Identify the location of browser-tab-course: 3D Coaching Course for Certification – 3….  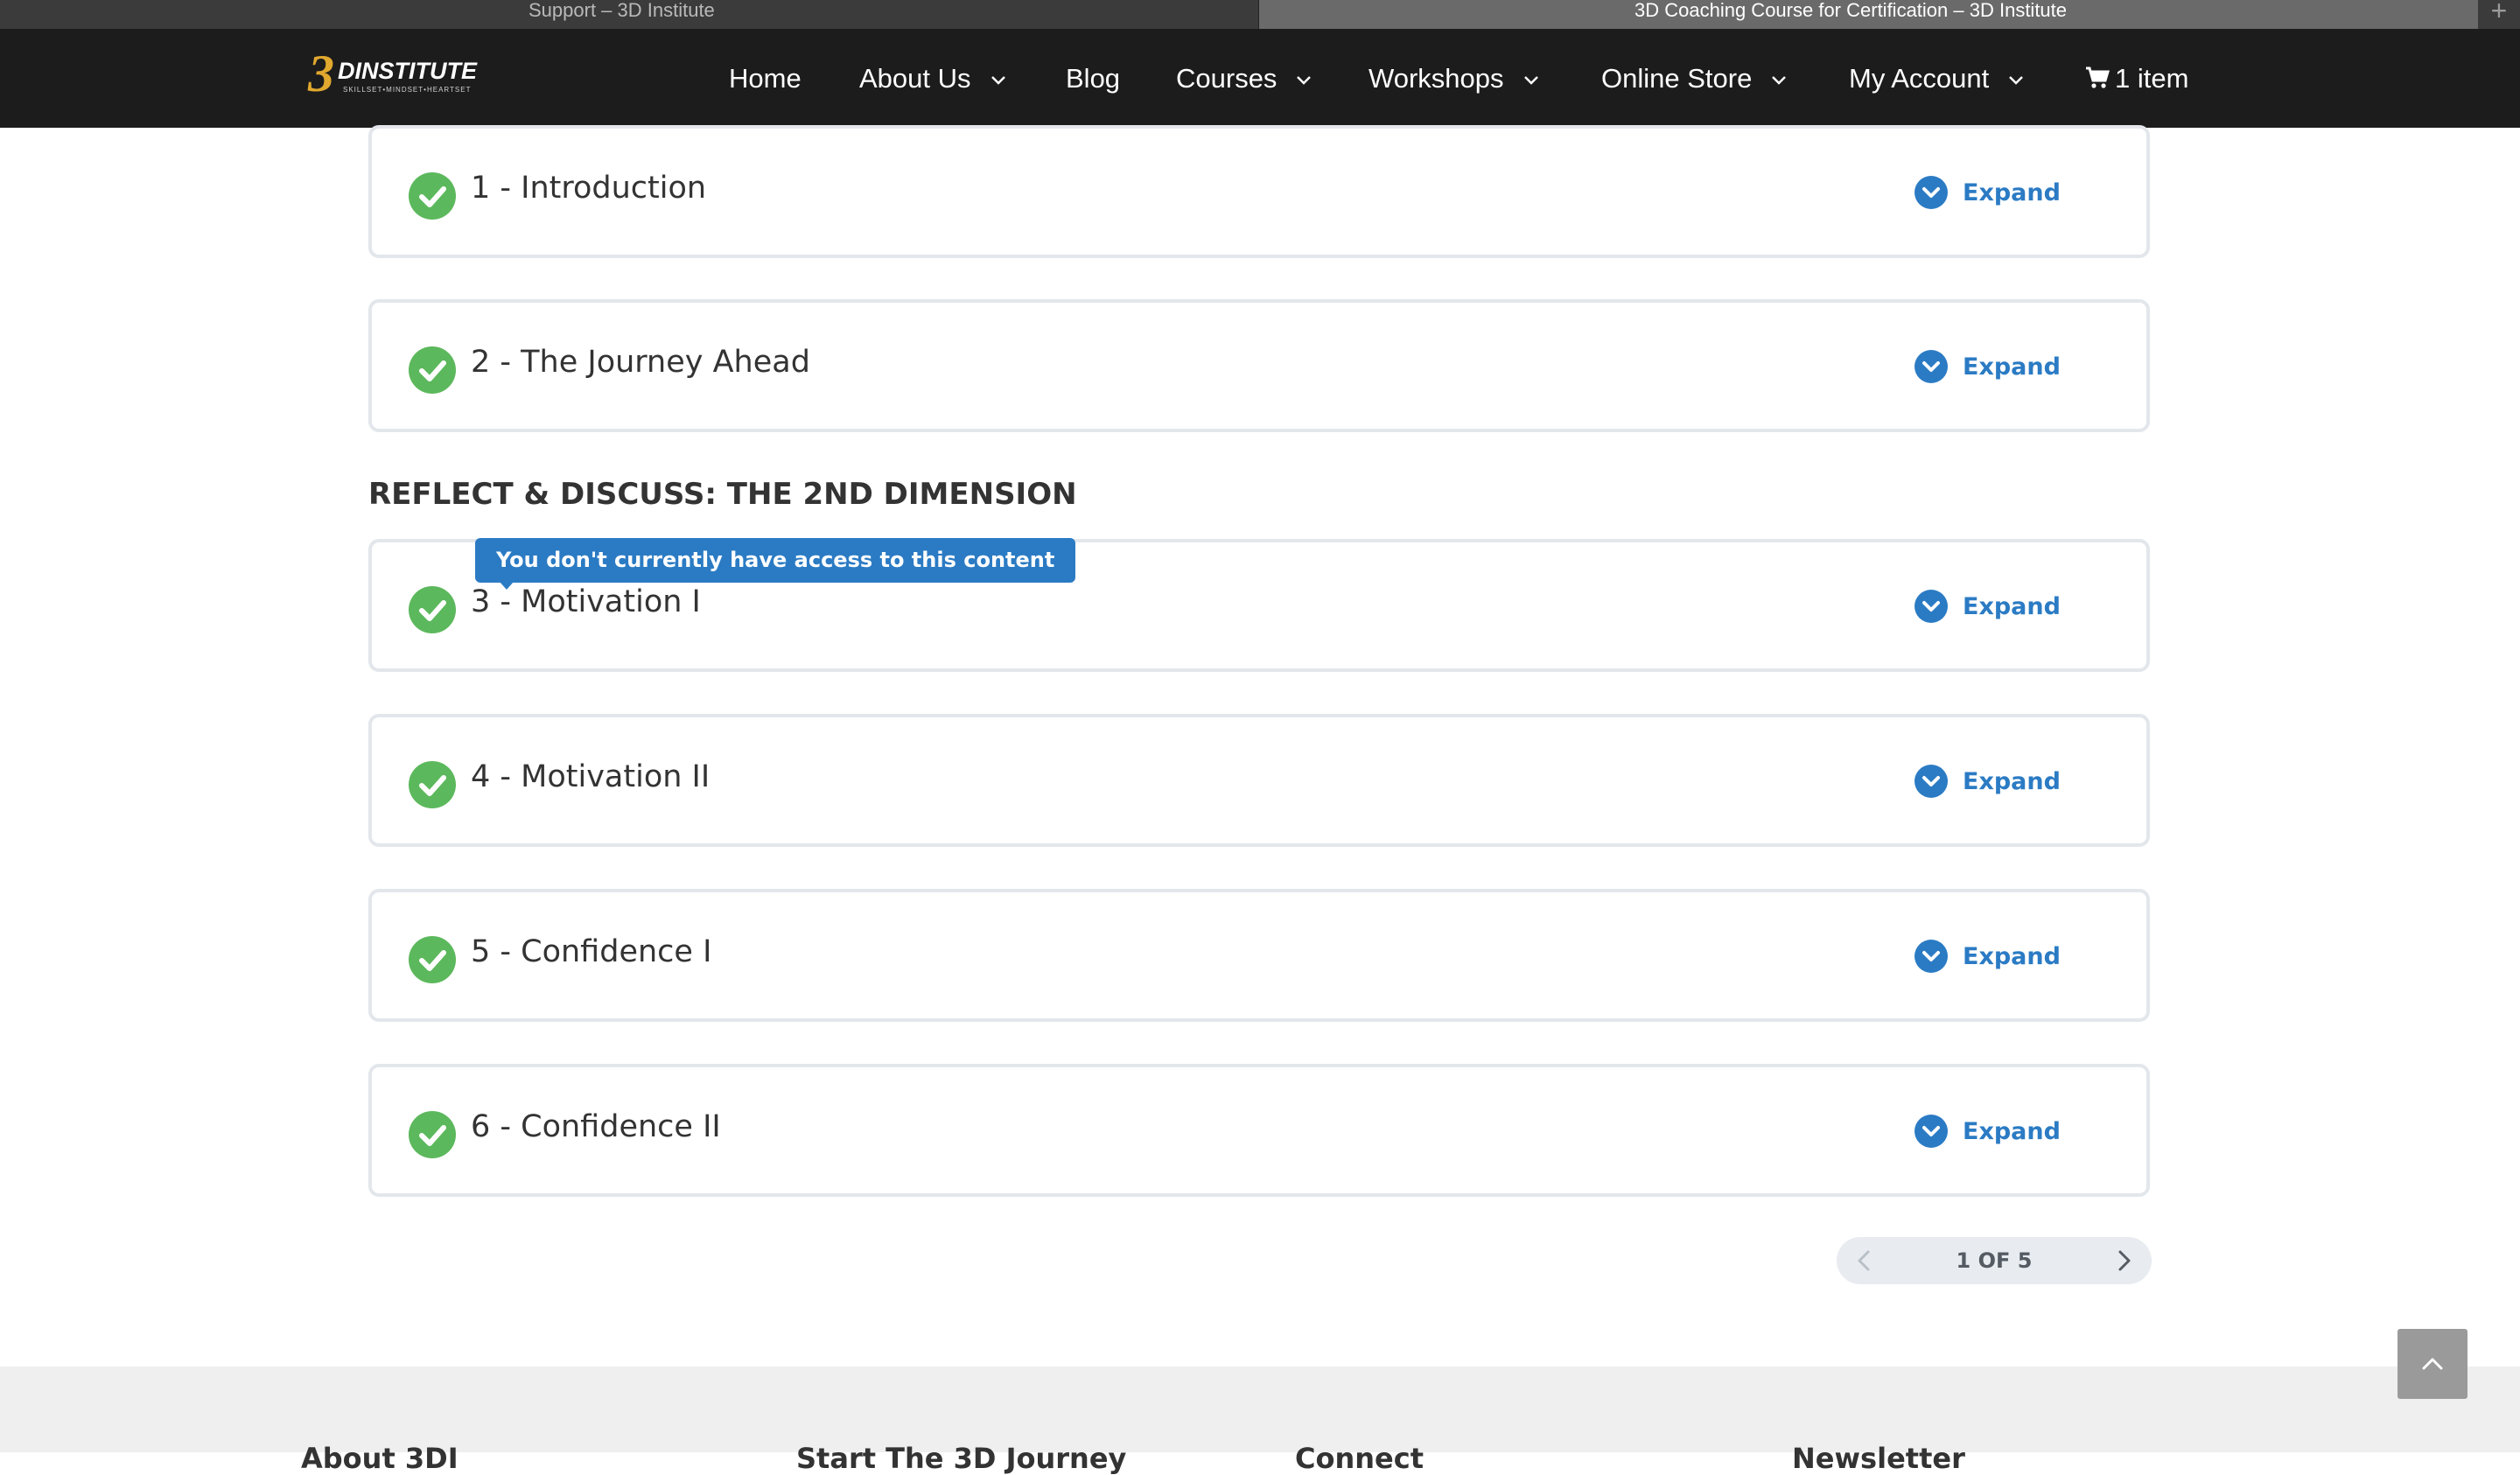
(1868, 14).